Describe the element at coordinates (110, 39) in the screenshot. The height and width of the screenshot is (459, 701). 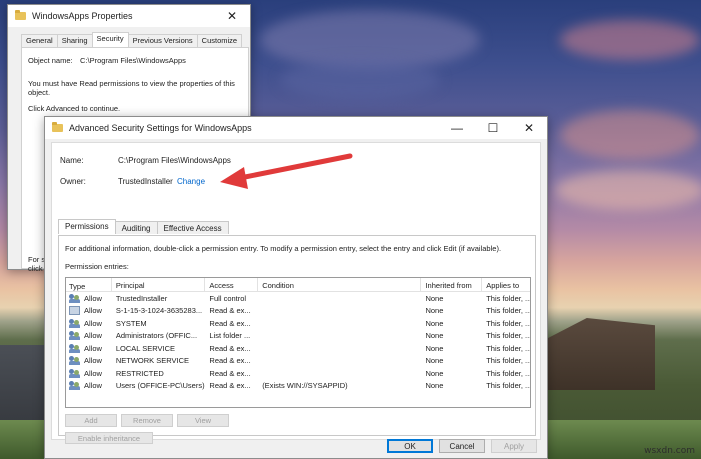
I see `tab-security: Security` at that location.